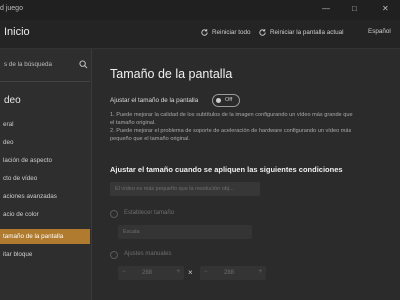 This screenshot has height=300, width=400. What do you see at coordinates (307, 32) in the screenshot?
I see `reset-screen-label: Reiniciar la pantalla actual` at bounding box center [307, 32].